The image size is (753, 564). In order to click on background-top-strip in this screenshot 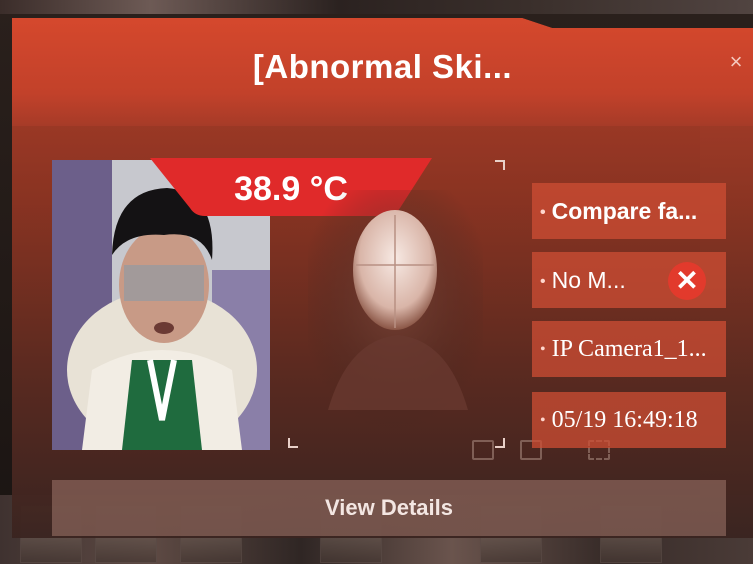, I will do `click(376, 7)`.